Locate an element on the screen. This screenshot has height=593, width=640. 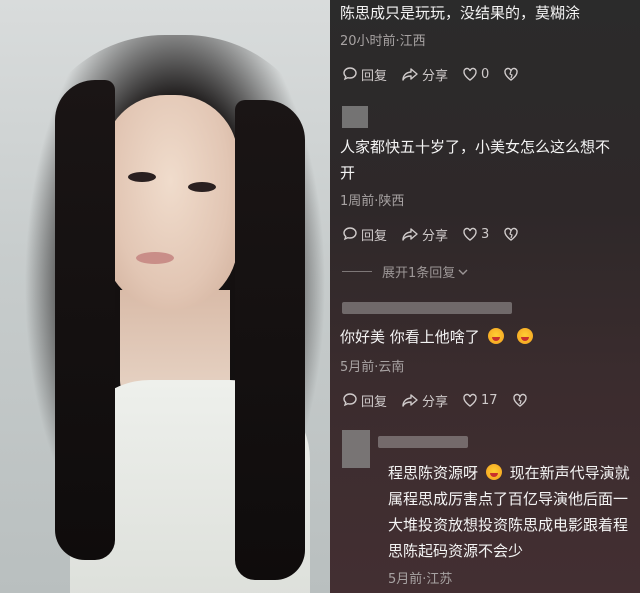
like-count: 0 is located at coordinates (485, 74).